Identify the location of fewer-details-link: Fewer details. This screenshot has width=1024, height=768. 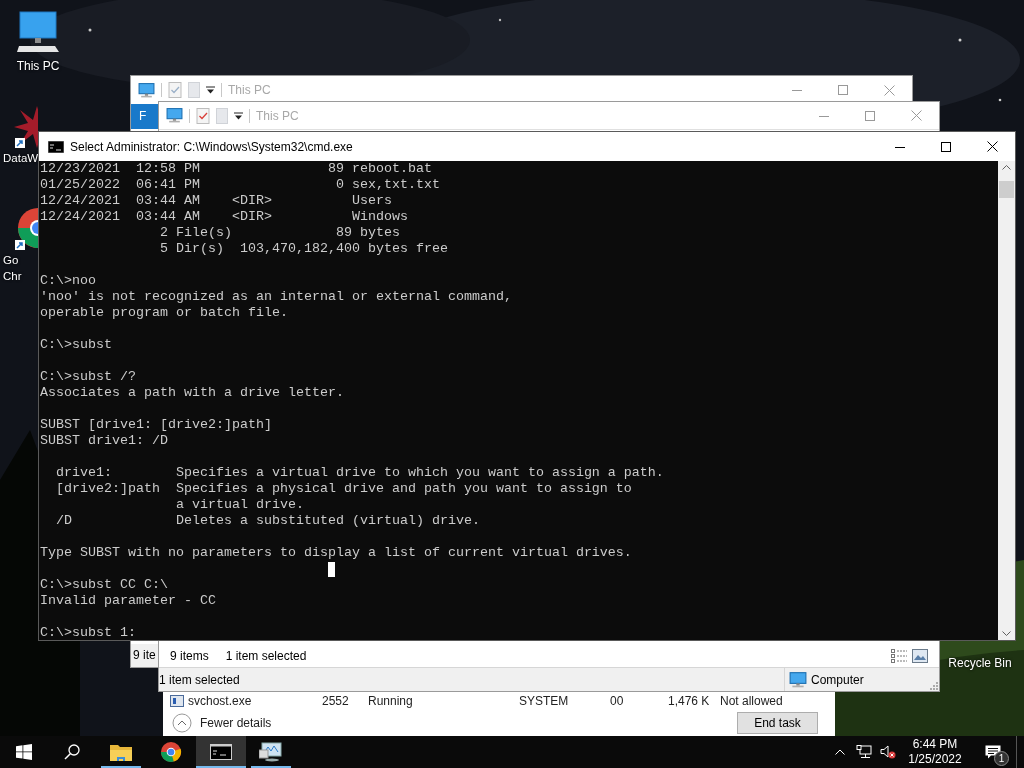
(468, 723).